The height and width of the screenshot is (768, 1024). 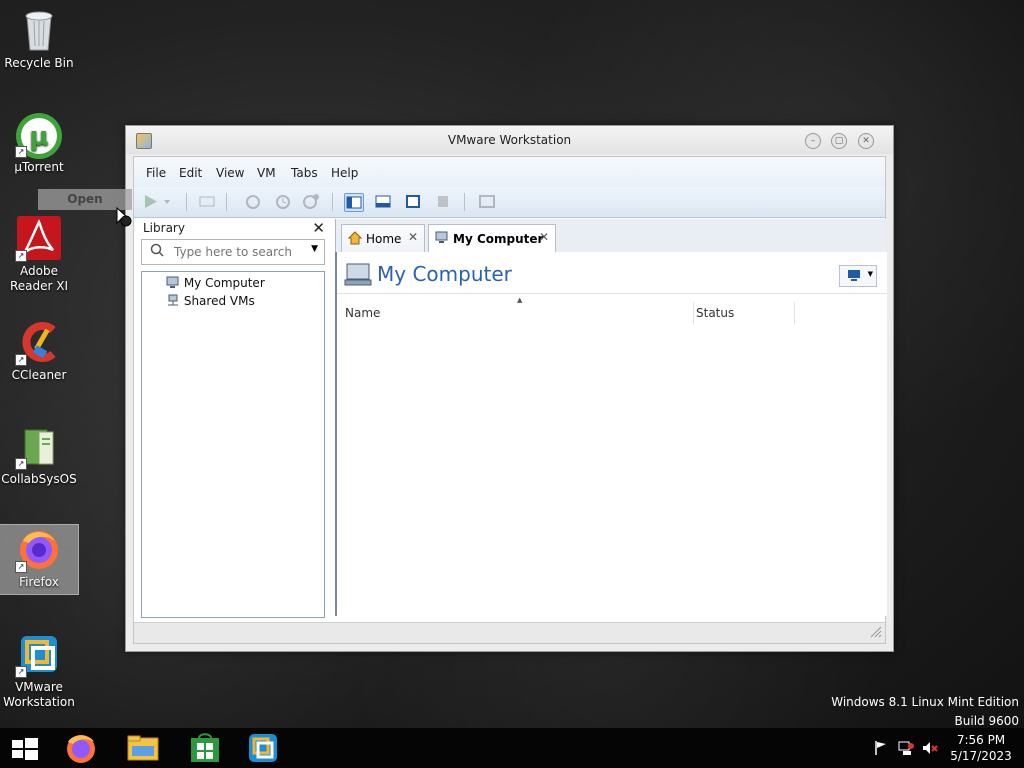 What do you see at coordinates (283, 201) in the screenshot?
I see `revert-snapshot-icon` at bounding box center [283, 201].